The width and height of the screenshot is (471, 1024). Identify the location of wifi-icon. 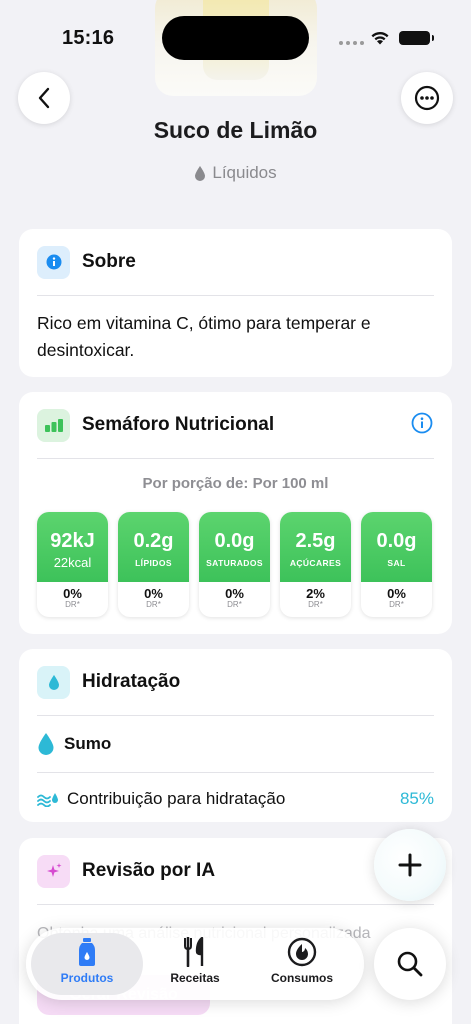
(380, 38).